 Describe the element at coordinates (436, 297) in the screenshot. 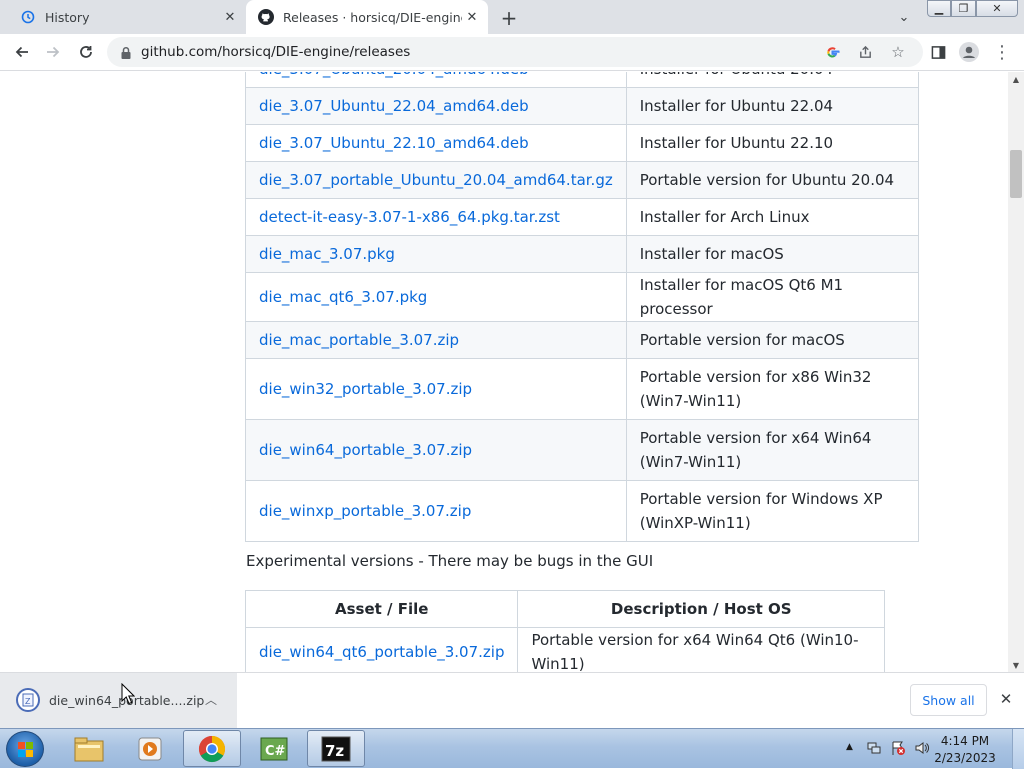

I see `asset-file-link: die_mac_qt6_3.07.pkg` at that location.